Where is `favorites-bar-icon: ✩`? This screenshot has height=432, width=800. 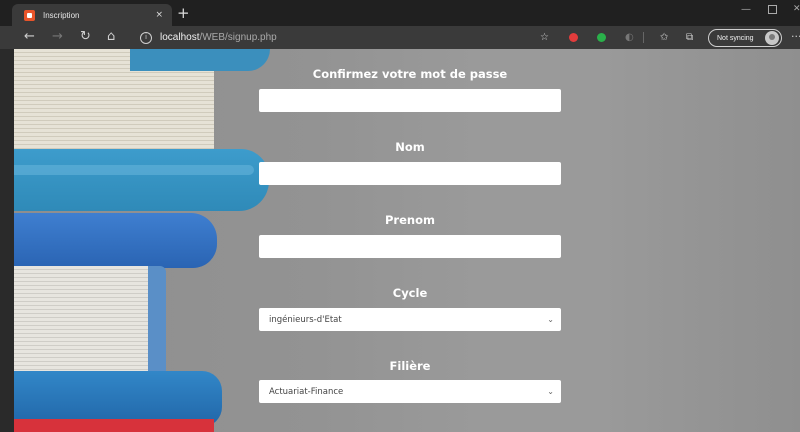 favorites-bar-icon: ✩ is located at coordinates (664, 37).